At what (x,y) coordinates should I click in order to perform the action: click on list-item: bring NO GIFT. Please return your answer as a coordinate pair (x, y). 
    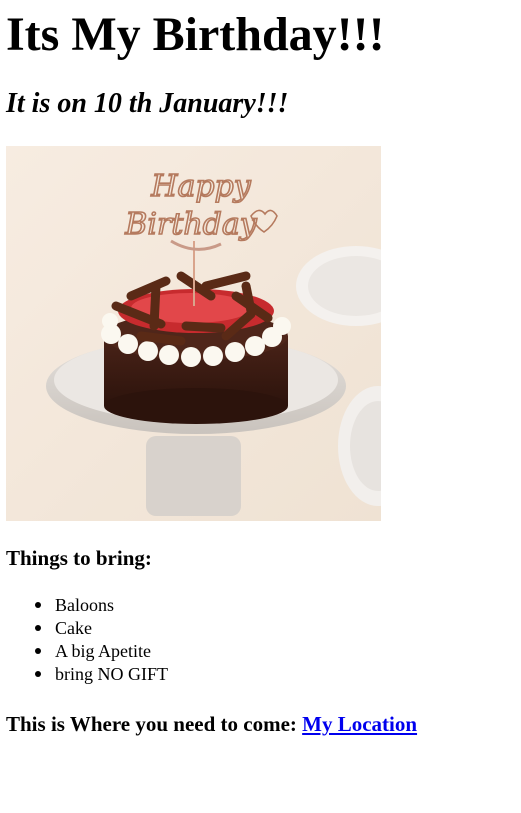
    Looking at the image, I should click on (101, 674).